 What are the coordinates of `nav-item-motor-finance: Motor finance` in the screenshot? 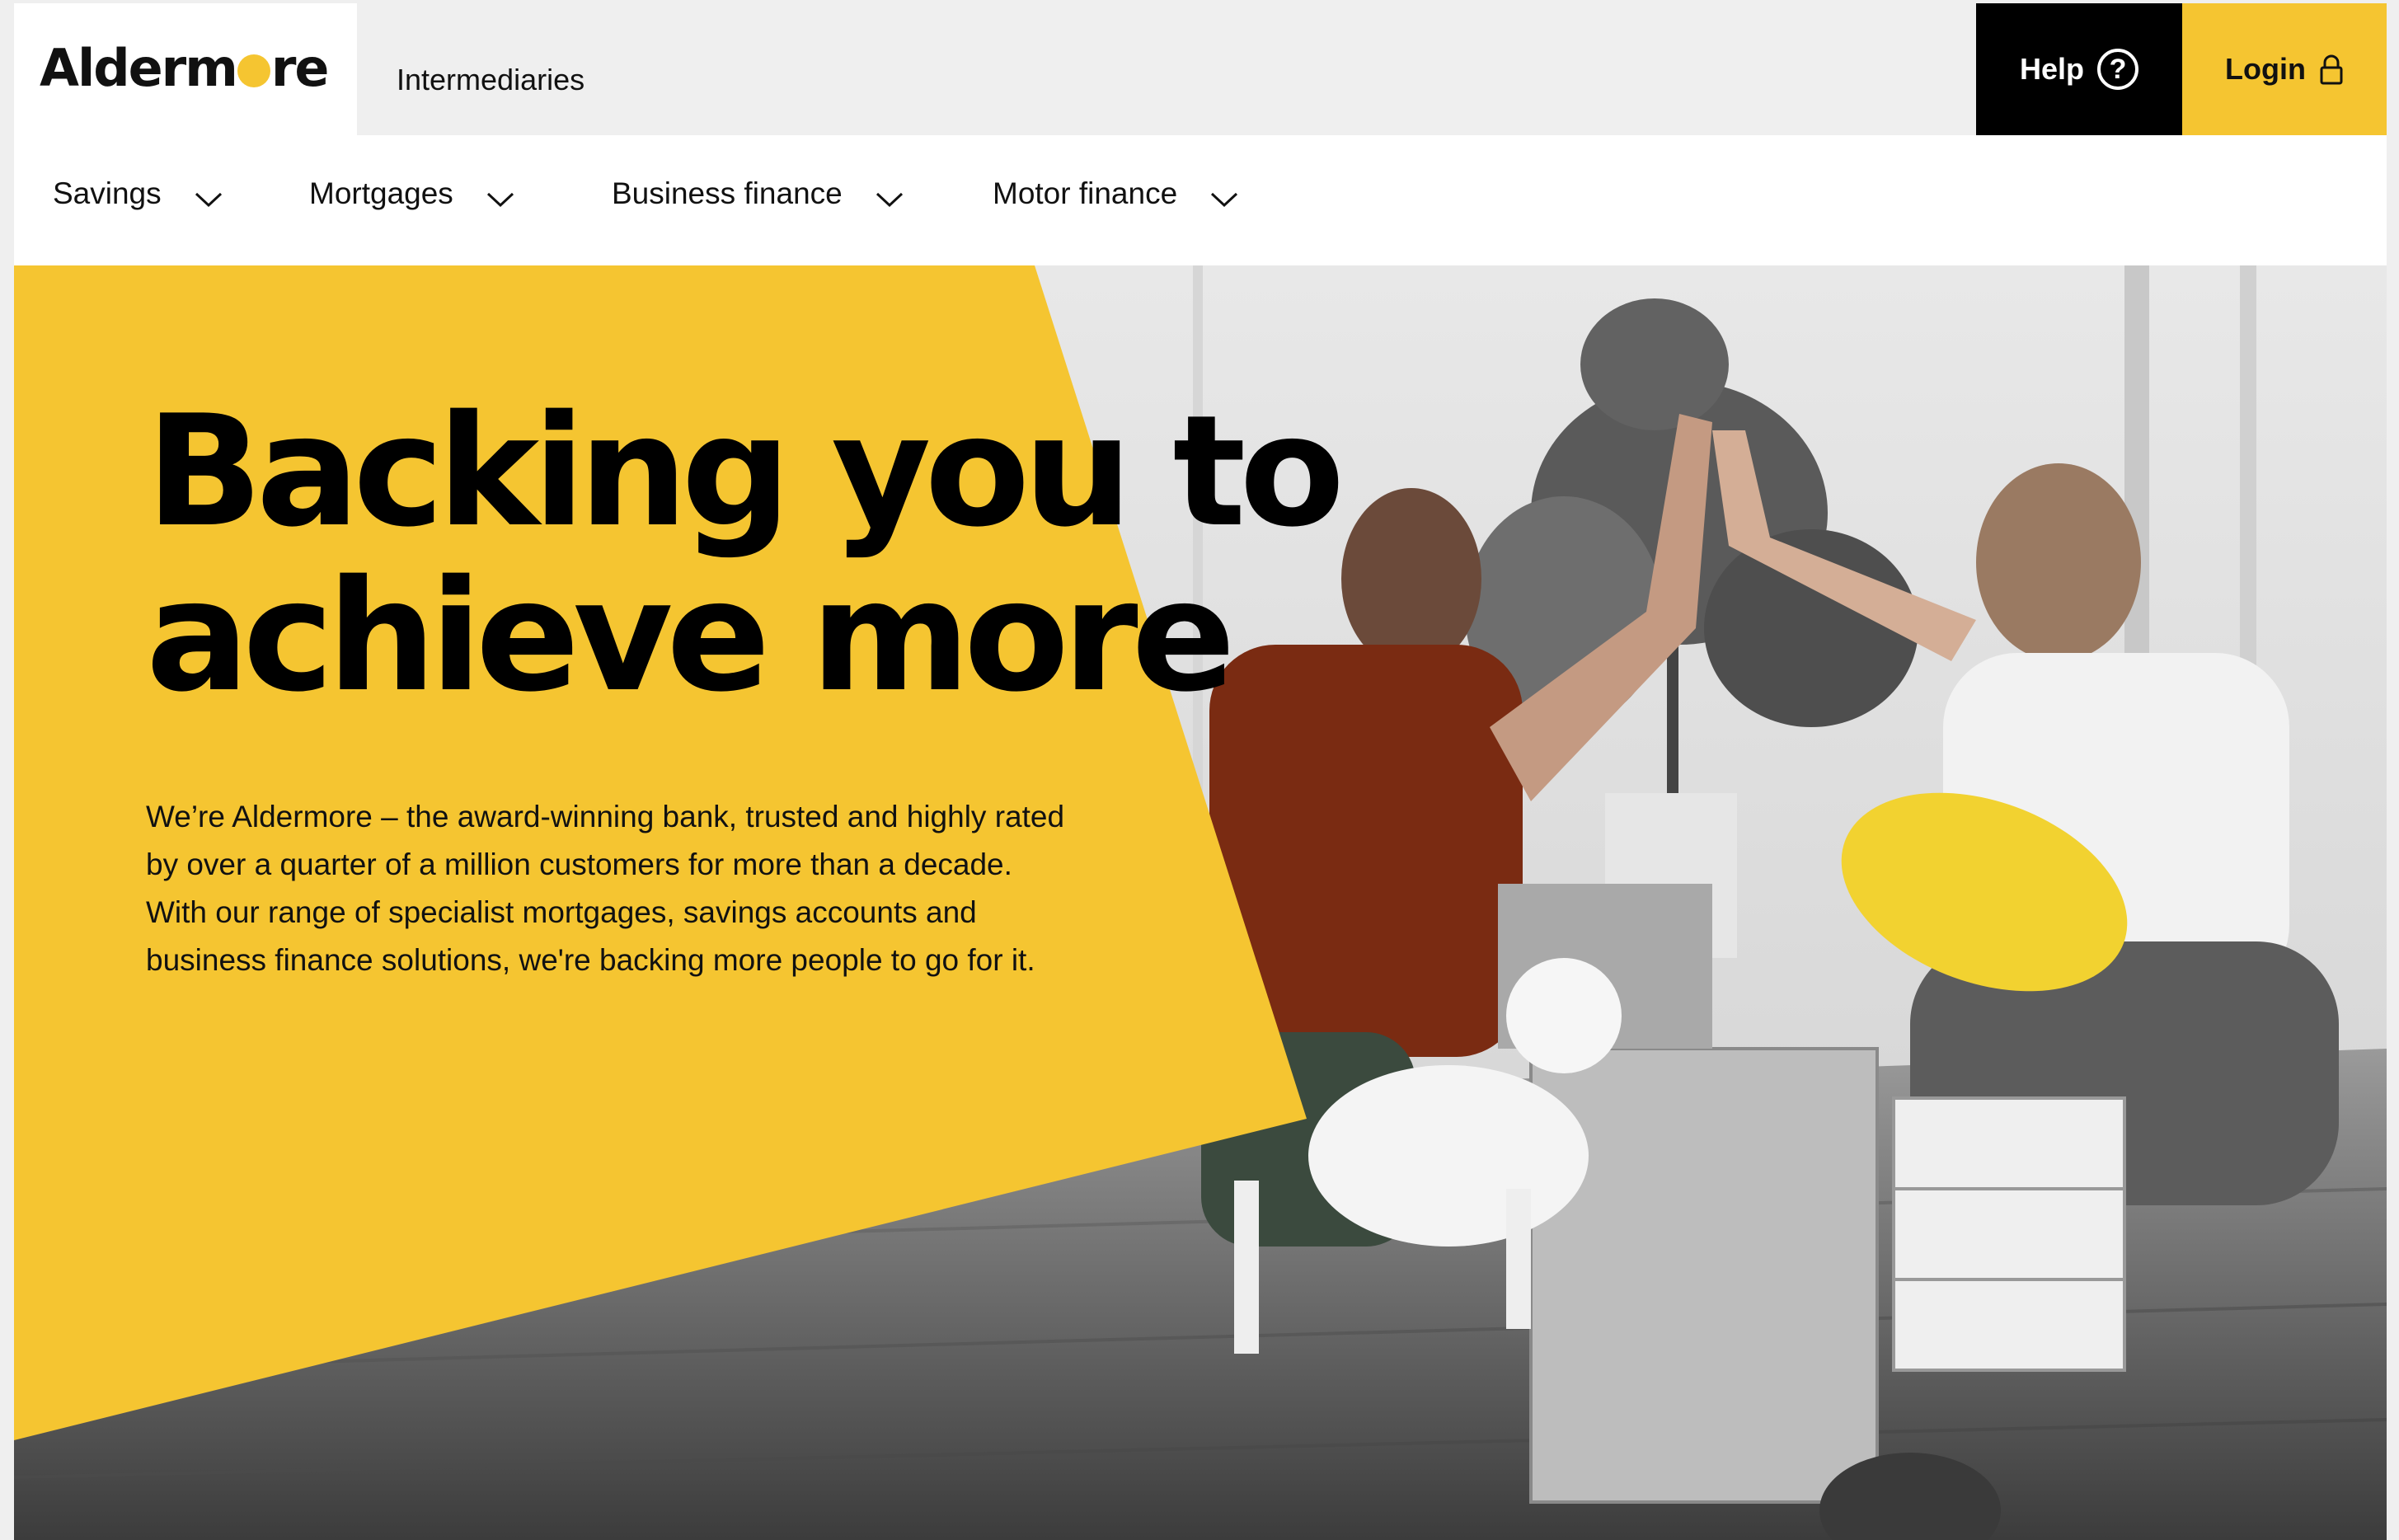 It's located at (1115, 193).